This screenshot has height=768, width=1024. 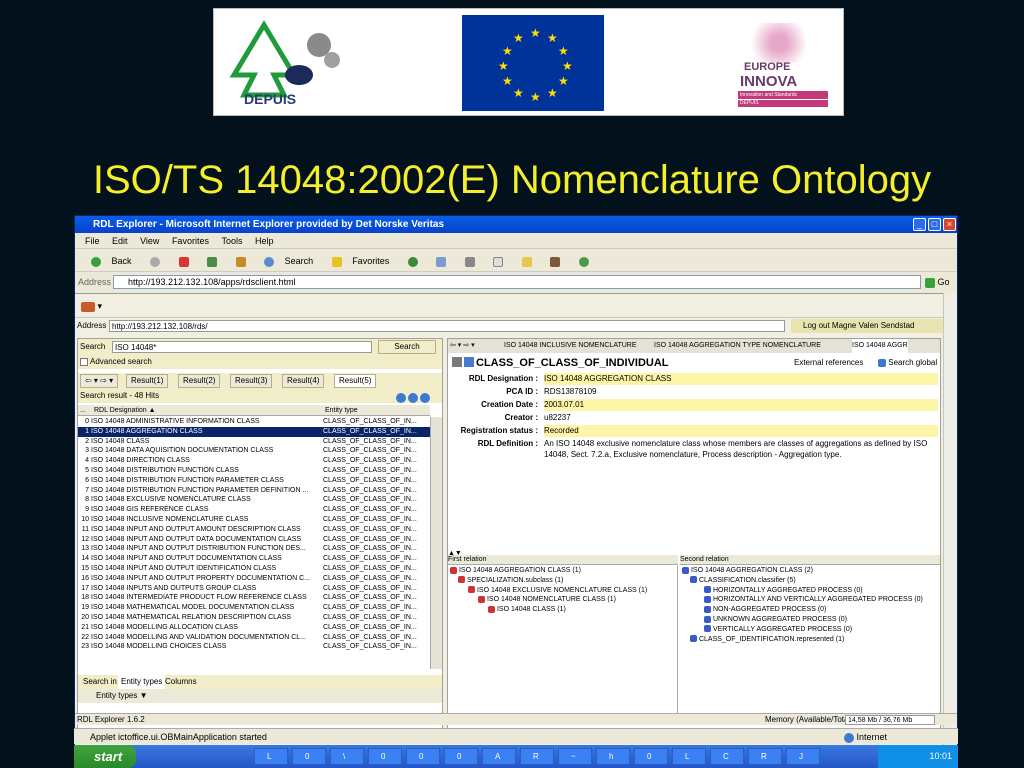 What do you see at coordinates (181, 682) in the screenshot?
I see `tab-columns: Columns` at bounding box center [181, 682].